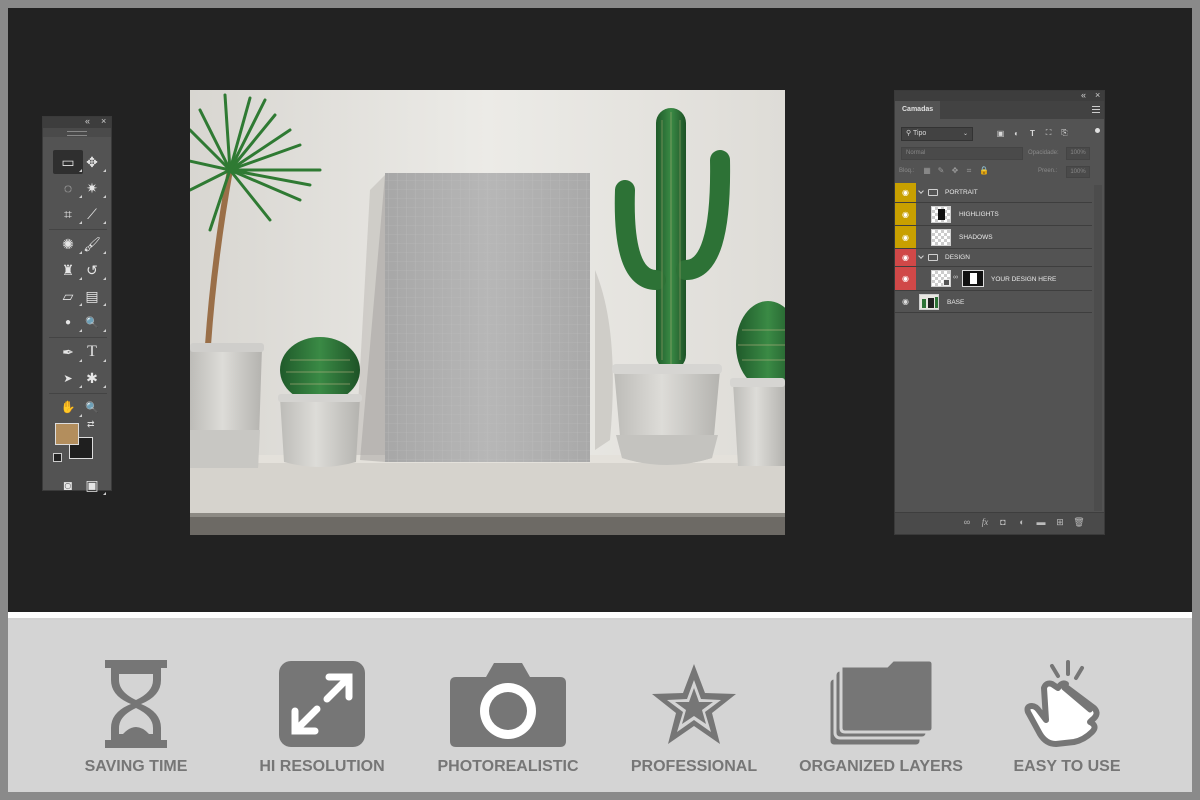  I want to click on screen-mode-tool: ▣, so click(92, 485).